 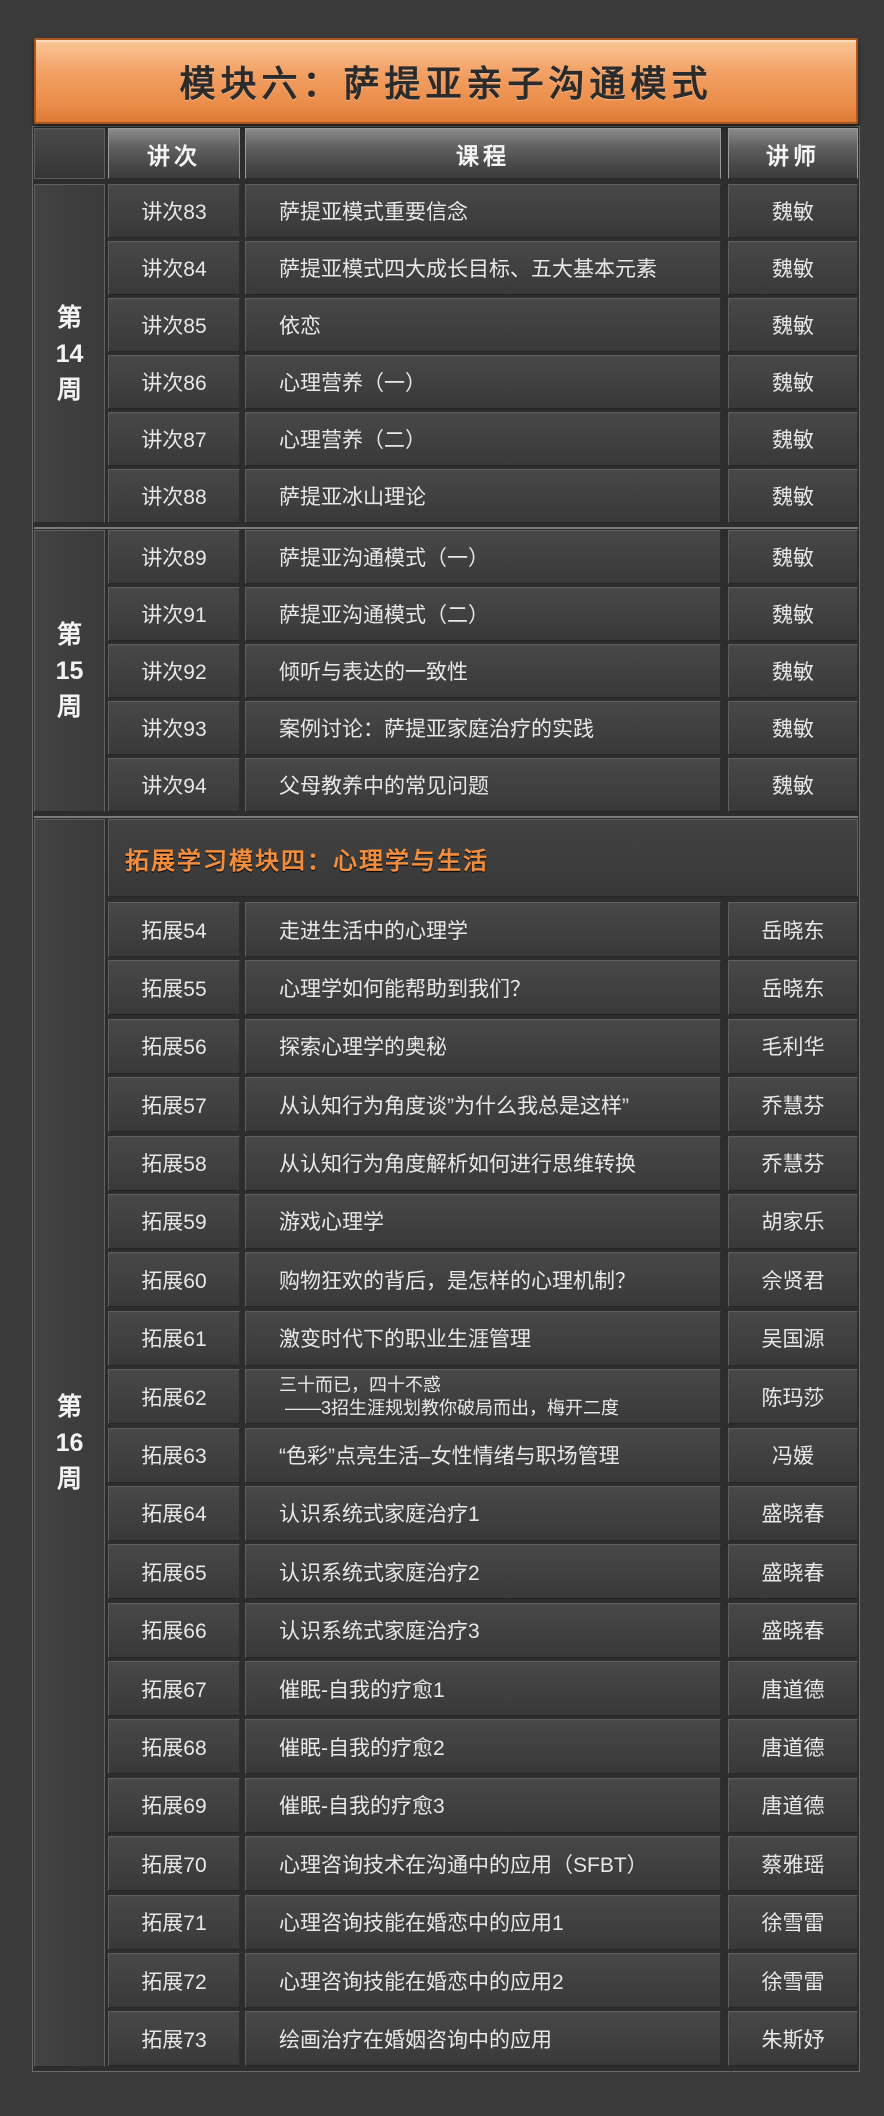 I want to click on lesson-row: 拓展64 认识系统式家庭治疗1 盛晓春, so click(x=483, y=1513).